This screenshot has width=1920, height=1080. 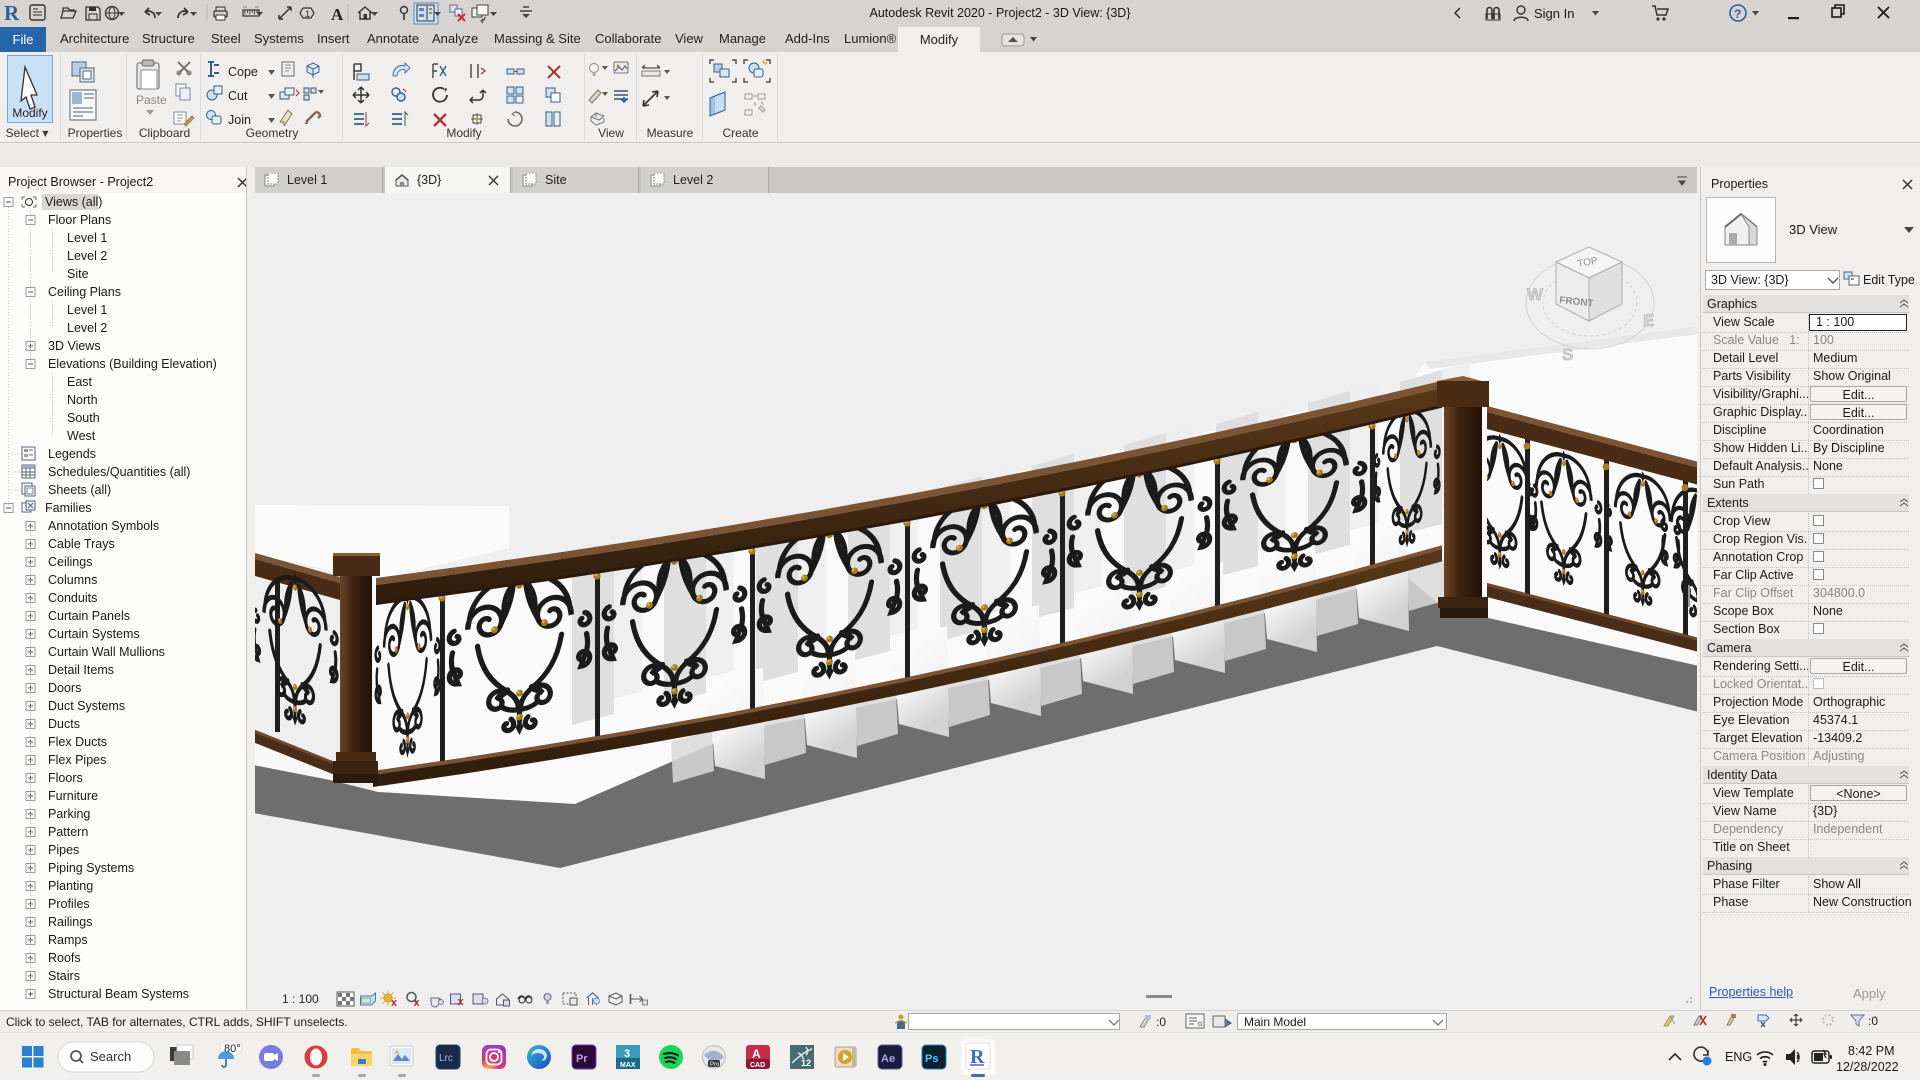 What do you see at coordinates (82, 400) in the screenshot?
I see `svg-text: North` at bounding box center [82, 400].